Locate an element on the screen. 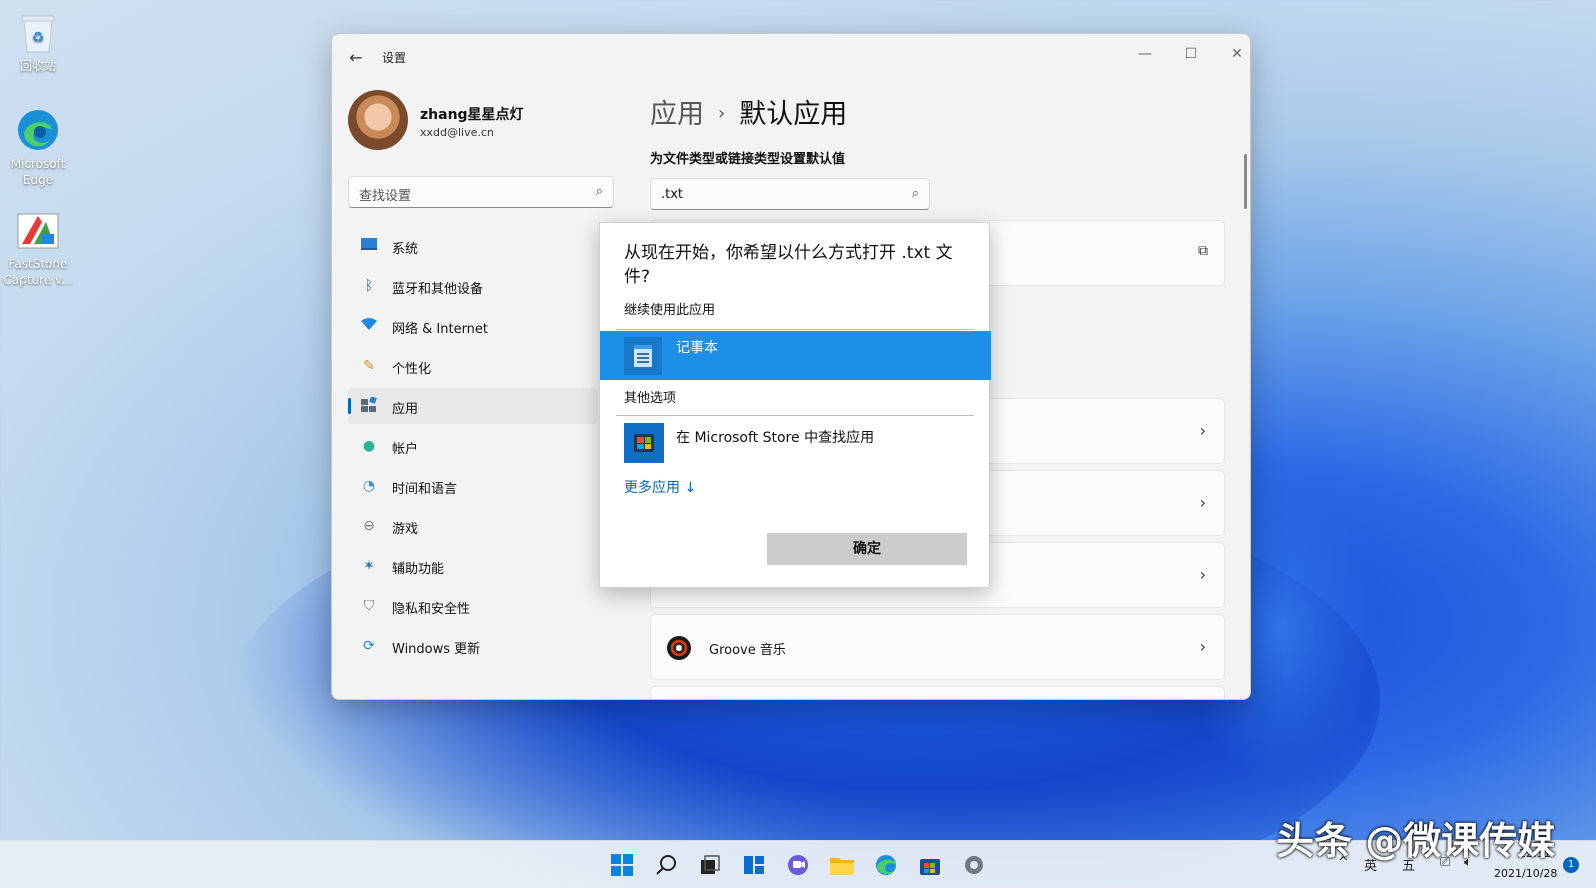 The width and height of the screenshot is (1596, 888). clock-globe-icon: ◔ is located at coordinates (369, 486).